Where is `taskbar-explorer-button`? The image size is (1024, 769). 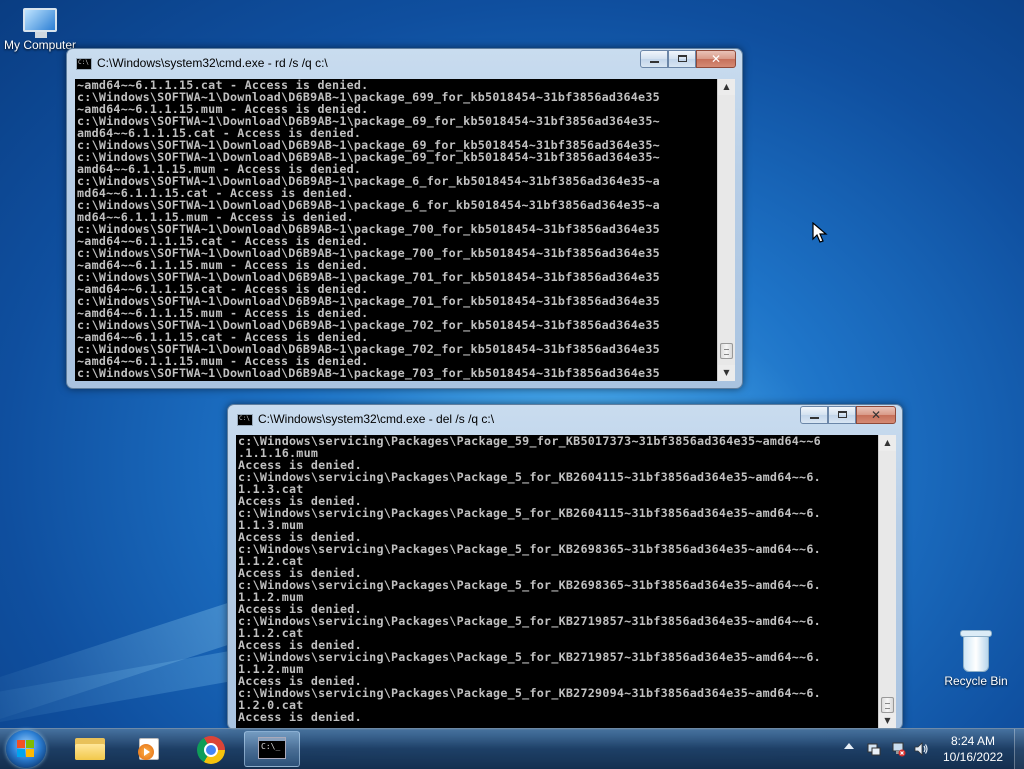
taskbar-explorer-button is located at coordinates (90, 749).